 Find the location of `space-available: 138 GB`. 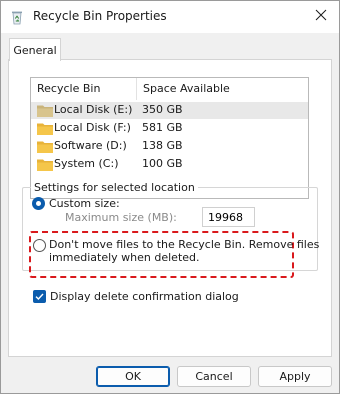

space-available: 138 GB is located at coordinates (162, 145).